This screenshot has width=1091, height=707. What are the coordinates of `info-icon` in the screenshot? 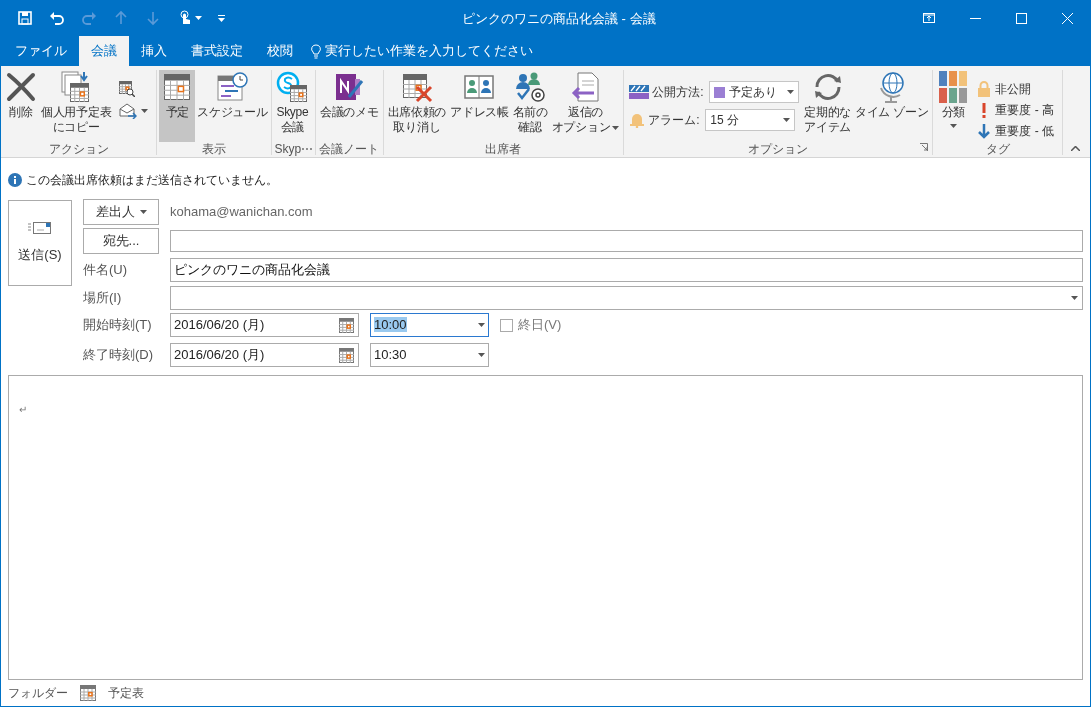 It's located at (15, 180).